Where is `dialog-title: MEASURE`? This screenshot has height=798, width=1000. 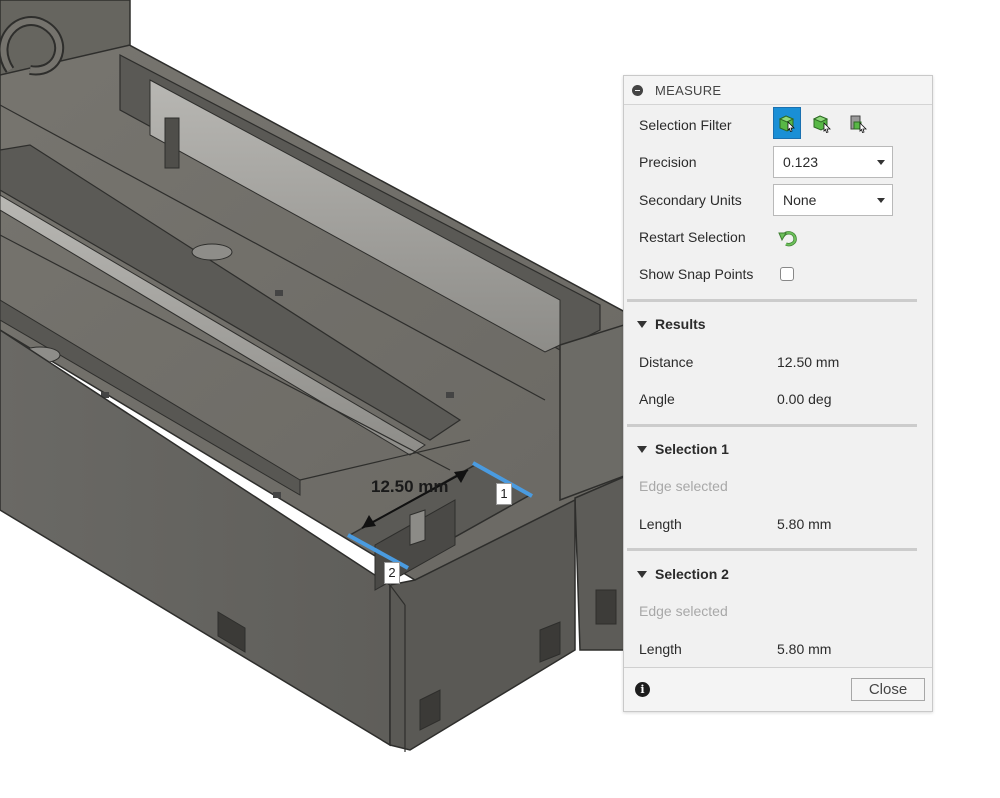 dialog-title: MEASURE is located at coordinates (688, 90).